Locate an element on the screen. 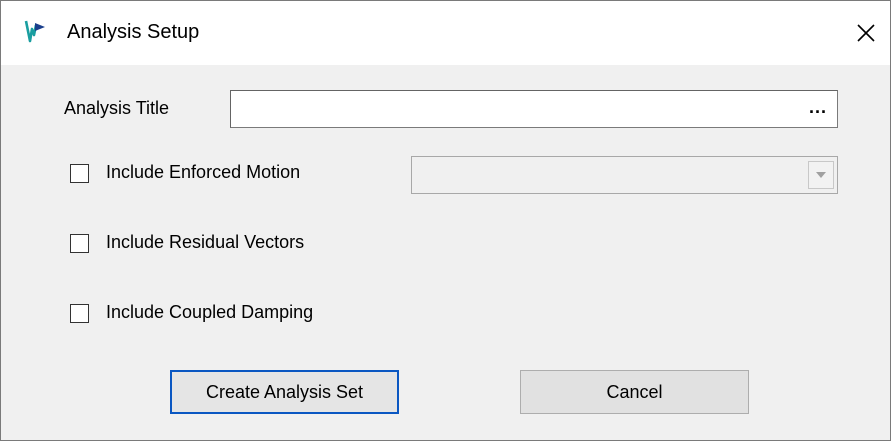  residual-vectors-checkbox is located at coordinates (79, 243).